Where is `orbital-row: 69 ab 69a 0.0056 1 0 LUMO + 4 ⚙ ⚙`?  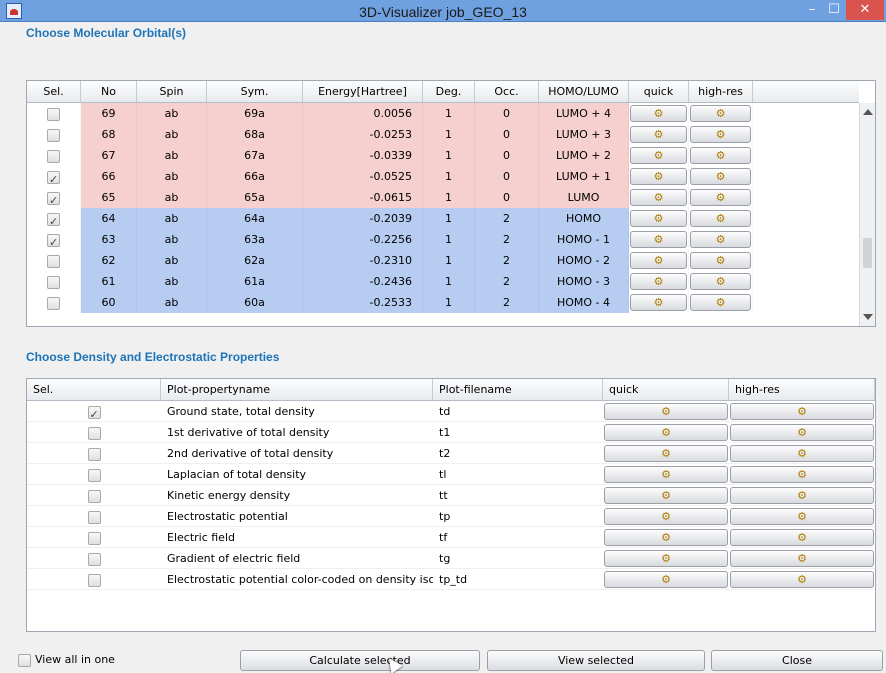
orbital-row: 69 ab 69a 0.0056 1 0 LUMO + 4 ⚙ ⚙ is located at coordinates (443, 113).